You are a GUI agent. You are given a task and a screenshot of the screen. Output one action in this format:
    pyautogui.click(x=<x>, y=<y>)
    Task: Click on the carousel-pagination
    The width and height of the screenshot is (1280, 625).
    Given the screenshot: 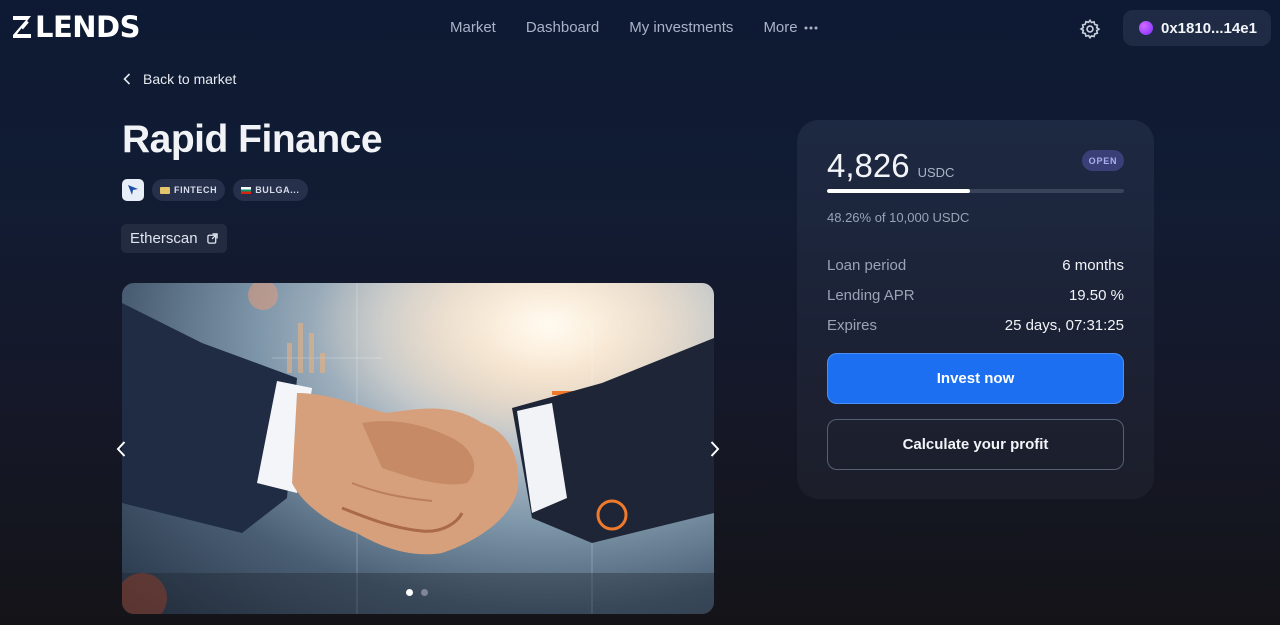 What is the action you would take?
    pyautogui.click(x=417, y=592)
    